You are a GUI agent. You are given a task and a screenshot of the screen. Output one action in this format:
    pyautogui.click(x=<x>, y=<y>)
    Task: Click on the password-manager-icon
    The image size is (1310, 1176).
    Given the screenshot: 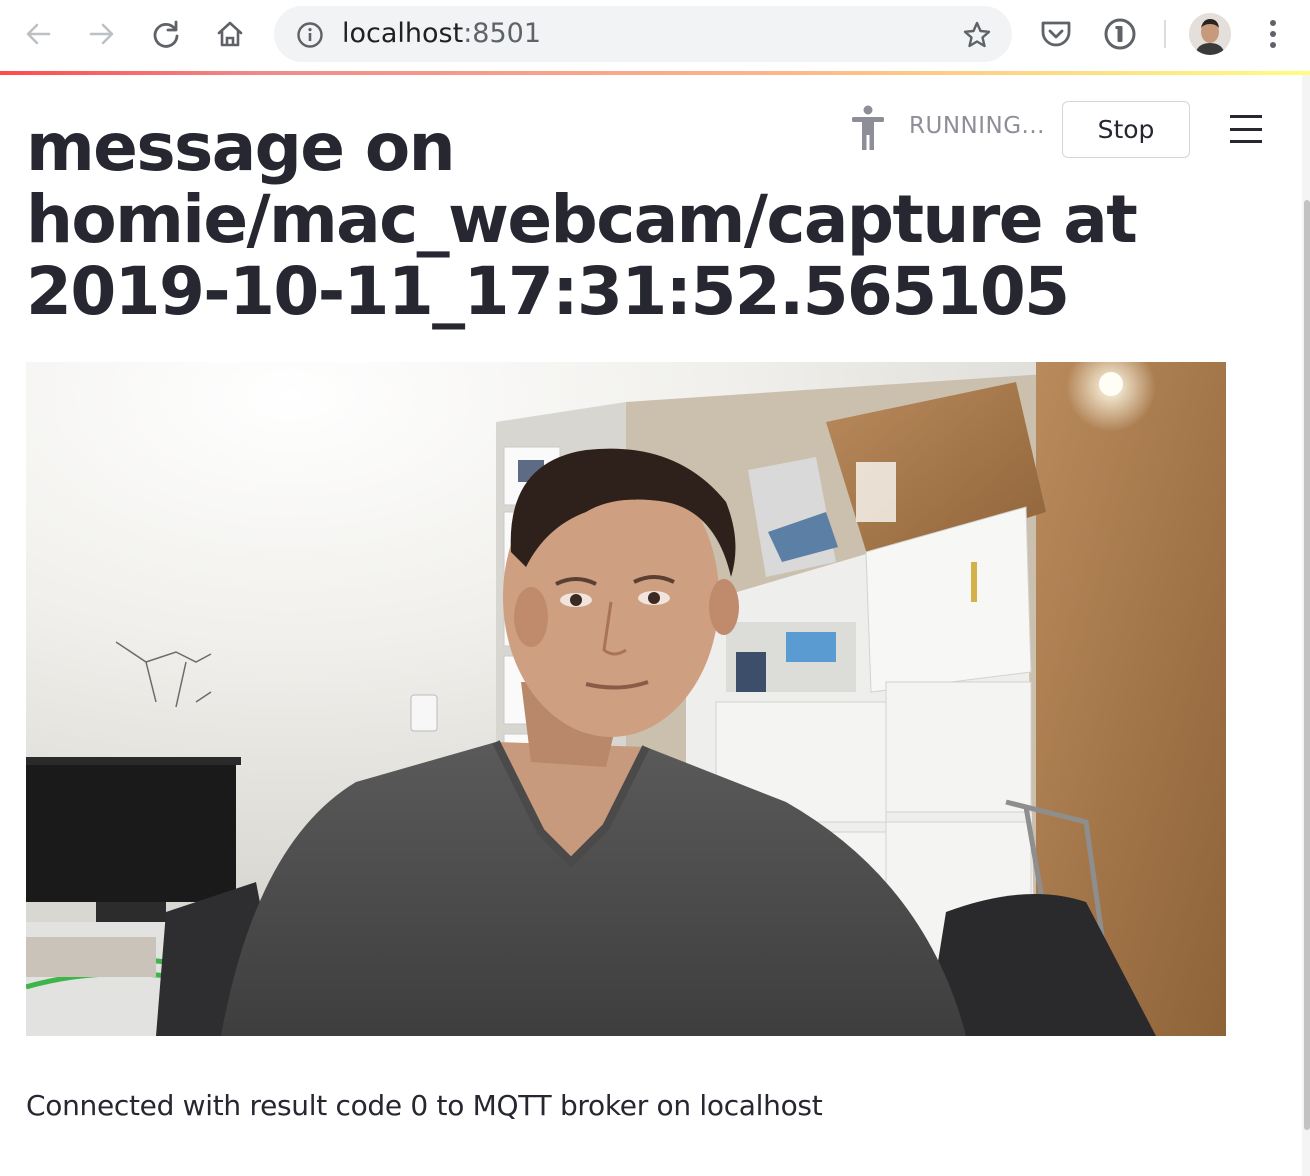 What is the action you would take?
    pyautogui.click(x=1120, y=34)
    